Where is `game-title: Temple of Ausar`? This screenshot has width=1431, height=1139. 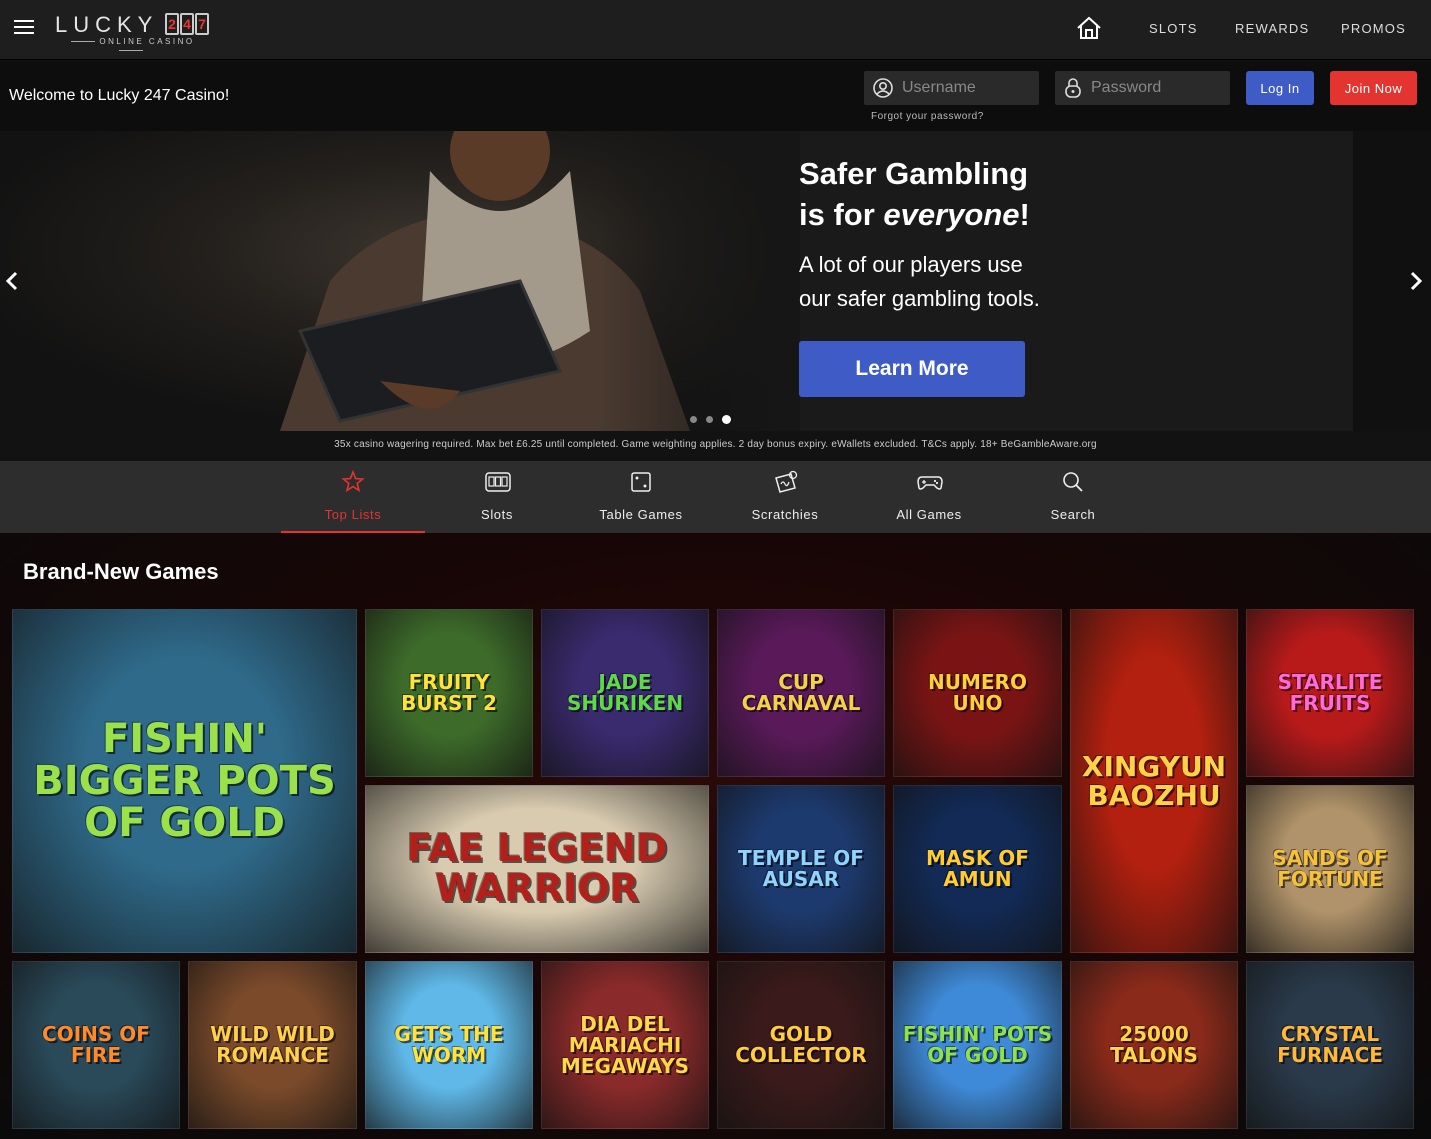 game-title: Temple of Ausar is located at coordinates (801, 868).